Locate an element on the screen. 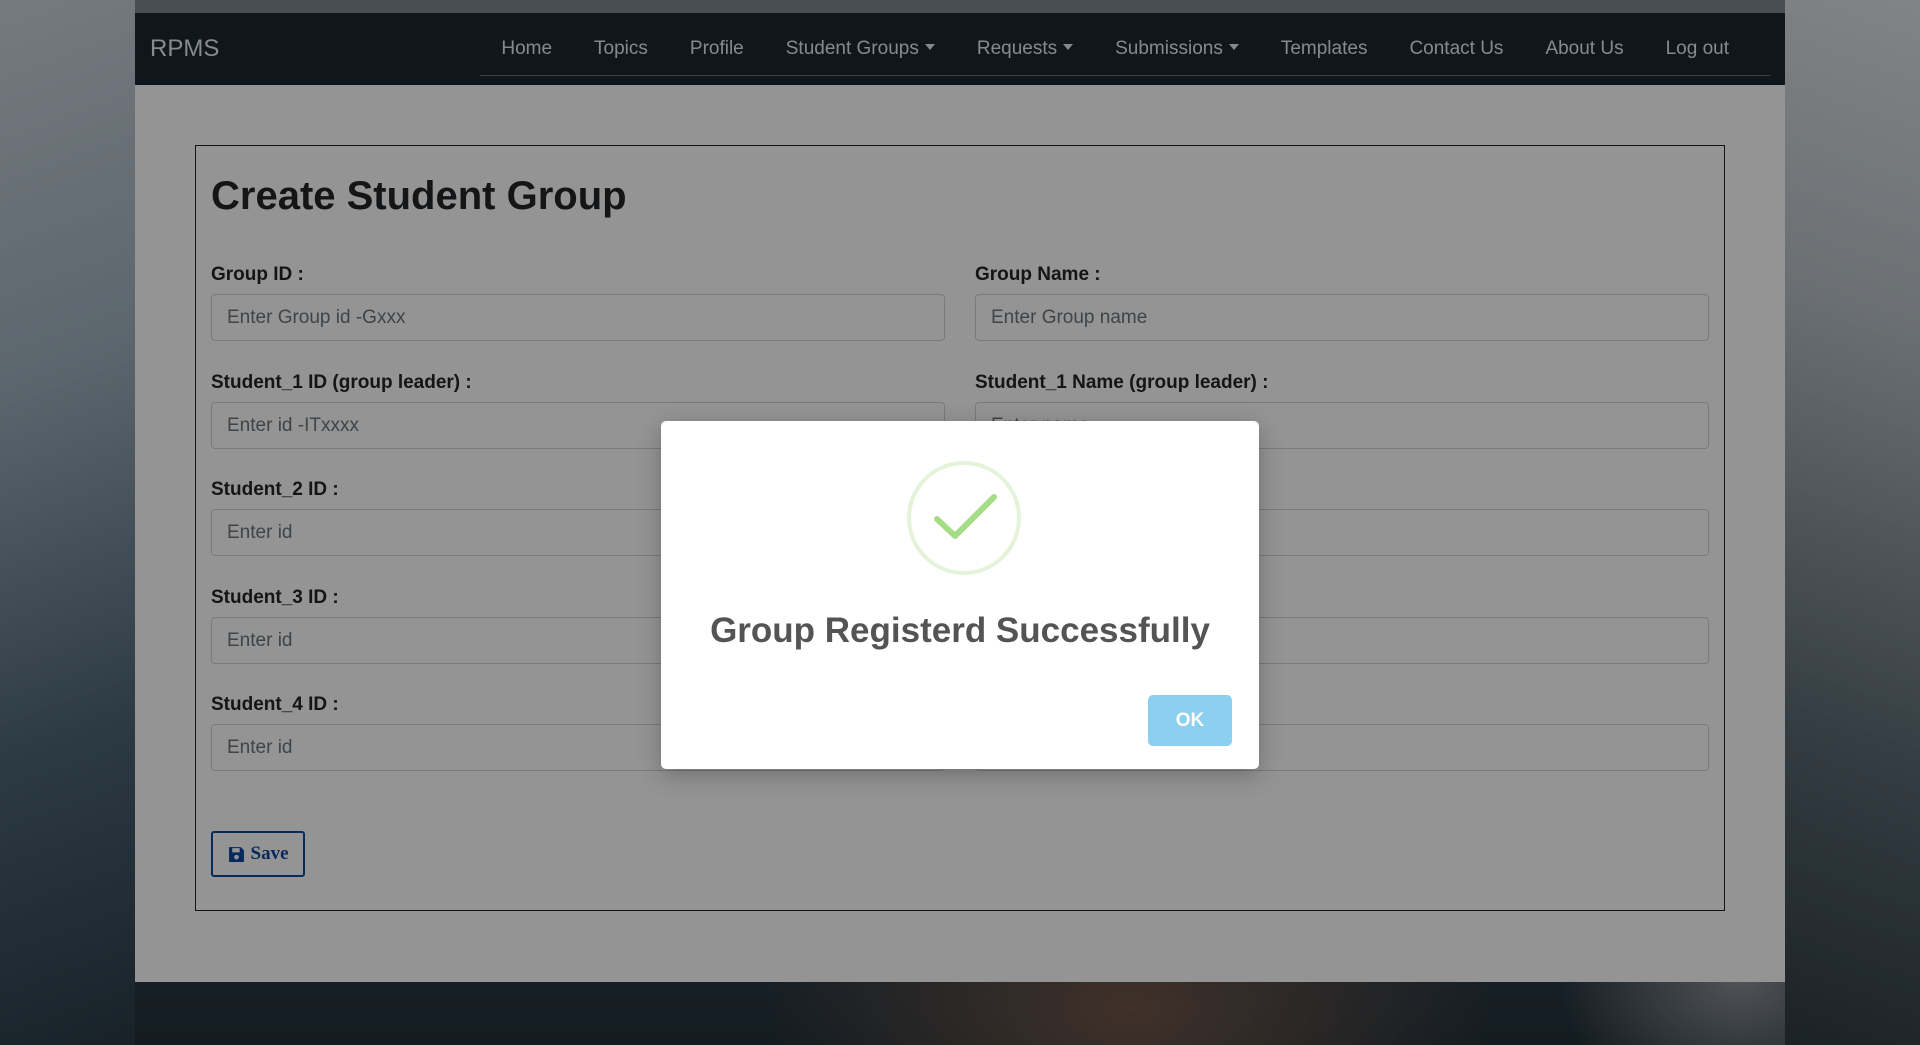 The image size is (1920, 1045). success-message: Group Registerd Successfully is located at coordinates (960, 630).